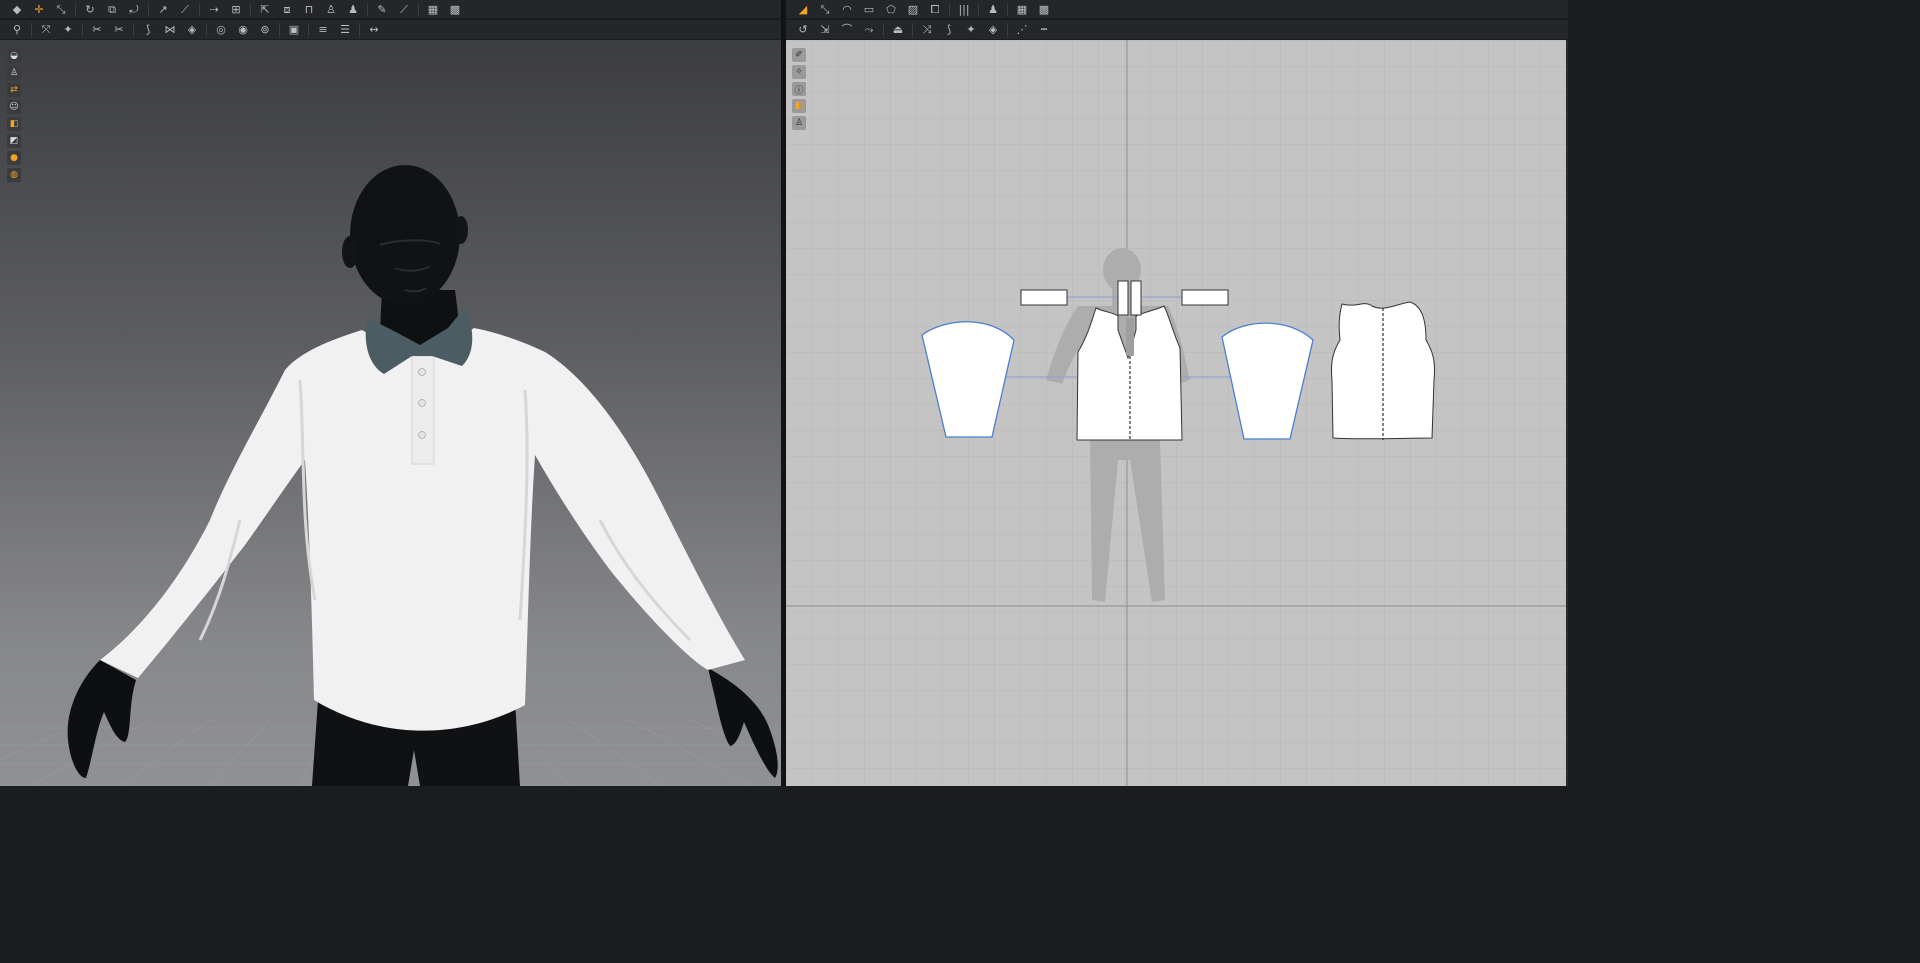 This screenshot has width=1920, height=963. Describe the element at coordinates (869, 9) in the screenshot. I see `rectangle-icon: ▭` at that location.